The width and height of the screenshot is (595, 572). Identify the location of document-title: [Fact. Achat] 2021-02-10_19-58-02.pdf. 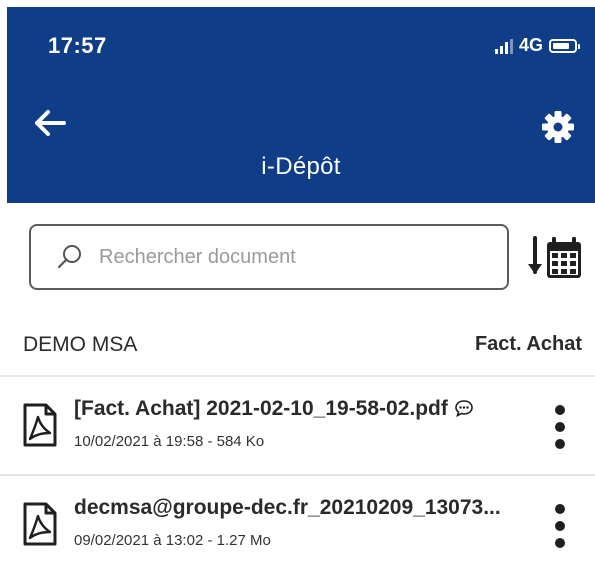
(274, 409).